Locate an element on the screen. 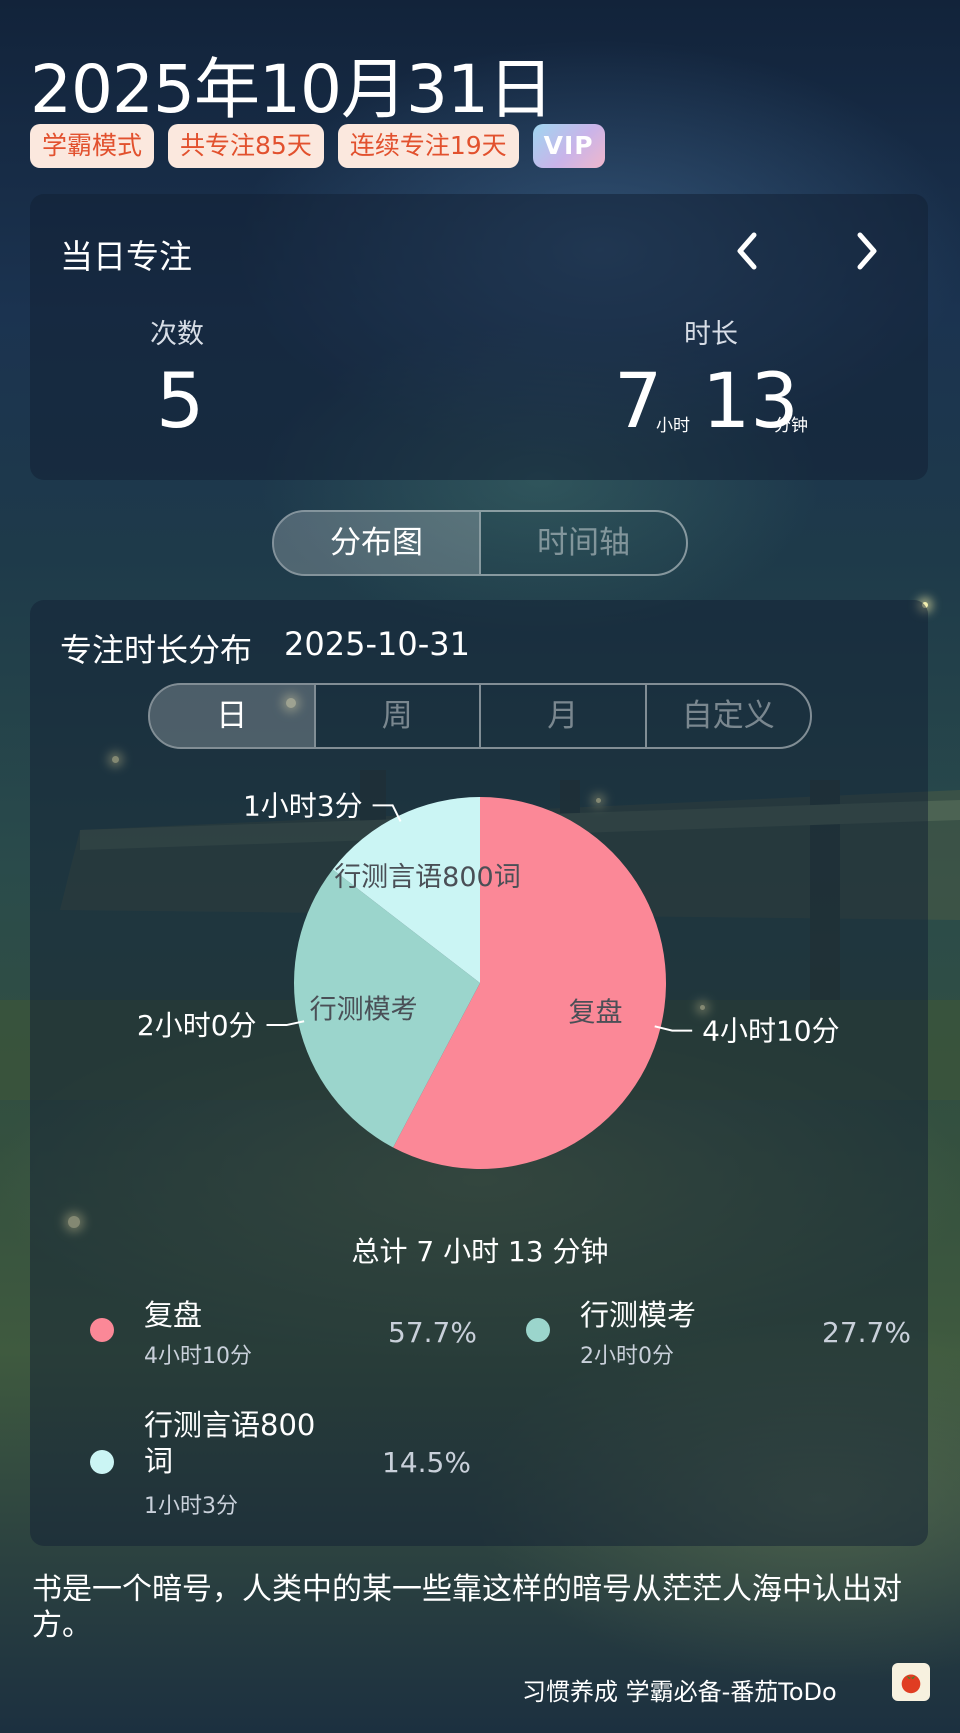  legend-name-mock-exam: 行测模考 is located at coordinates (638, 1315).